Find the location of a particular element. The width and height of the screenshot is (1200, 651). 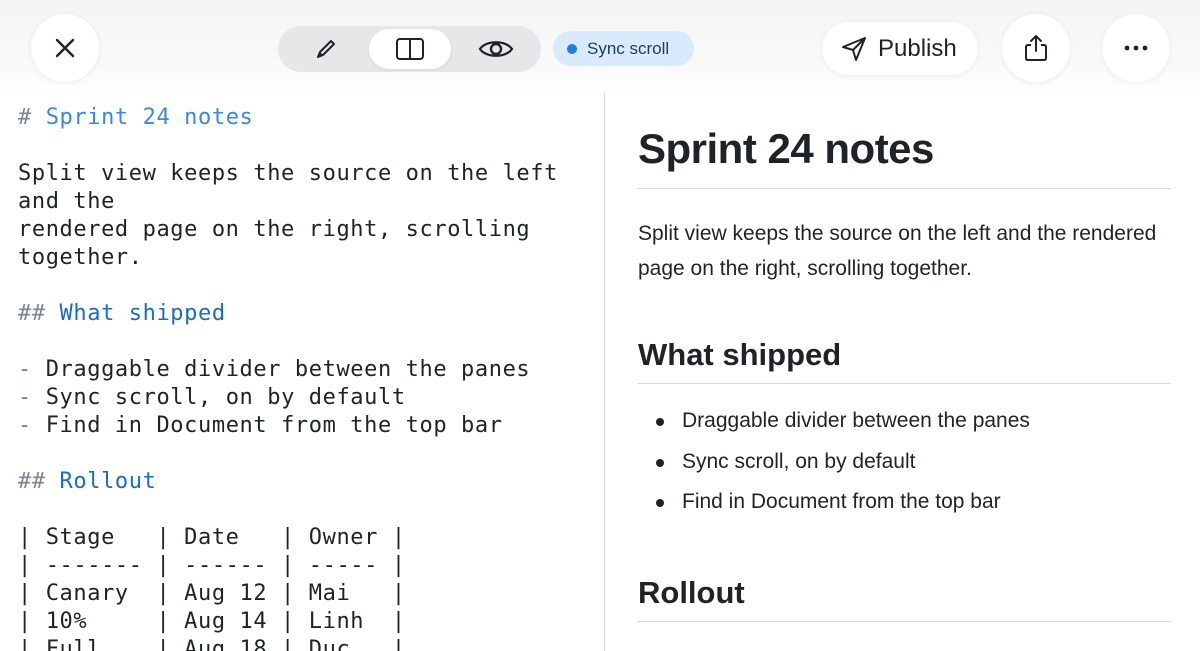

source-line: | Full | Aug 18 | Duc | is located at coordinates (308, 643).